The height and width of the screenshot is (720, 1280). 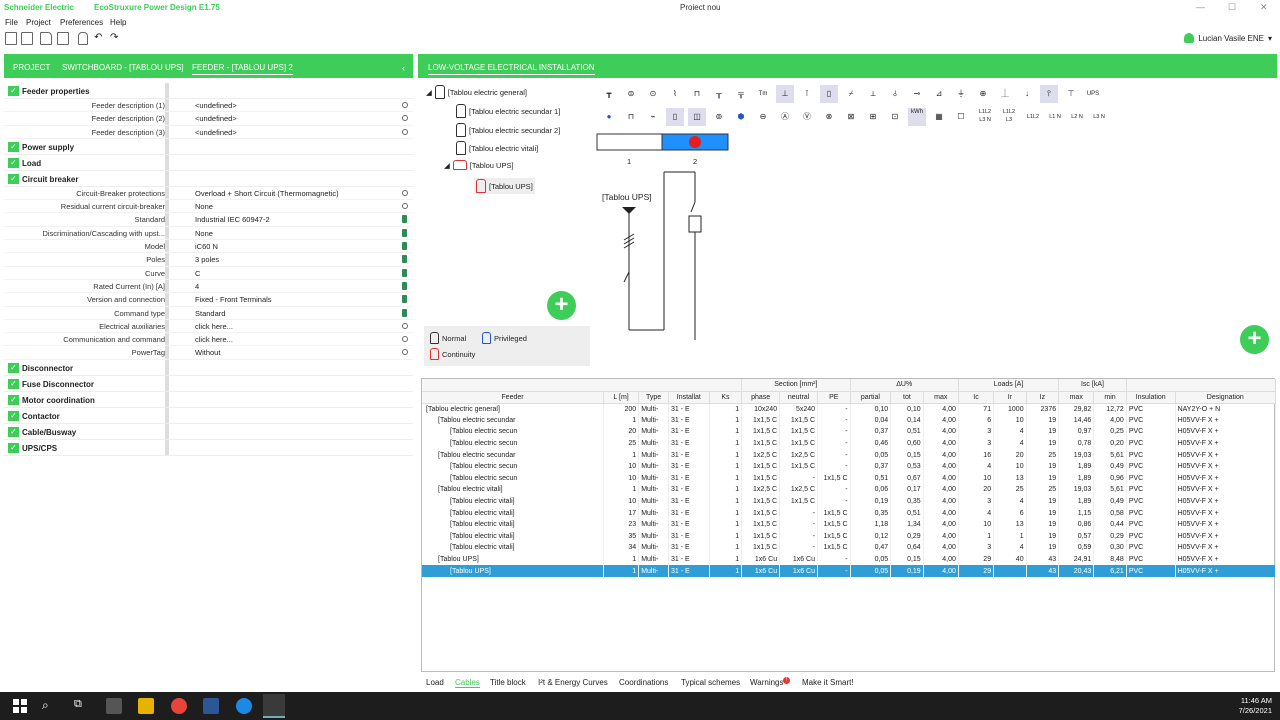 What do you see at coordinates (497, 148) in the screenshot?
I see `tree-item-vitali: [Tablou electric vitali]` at bounding box center [497, 148].